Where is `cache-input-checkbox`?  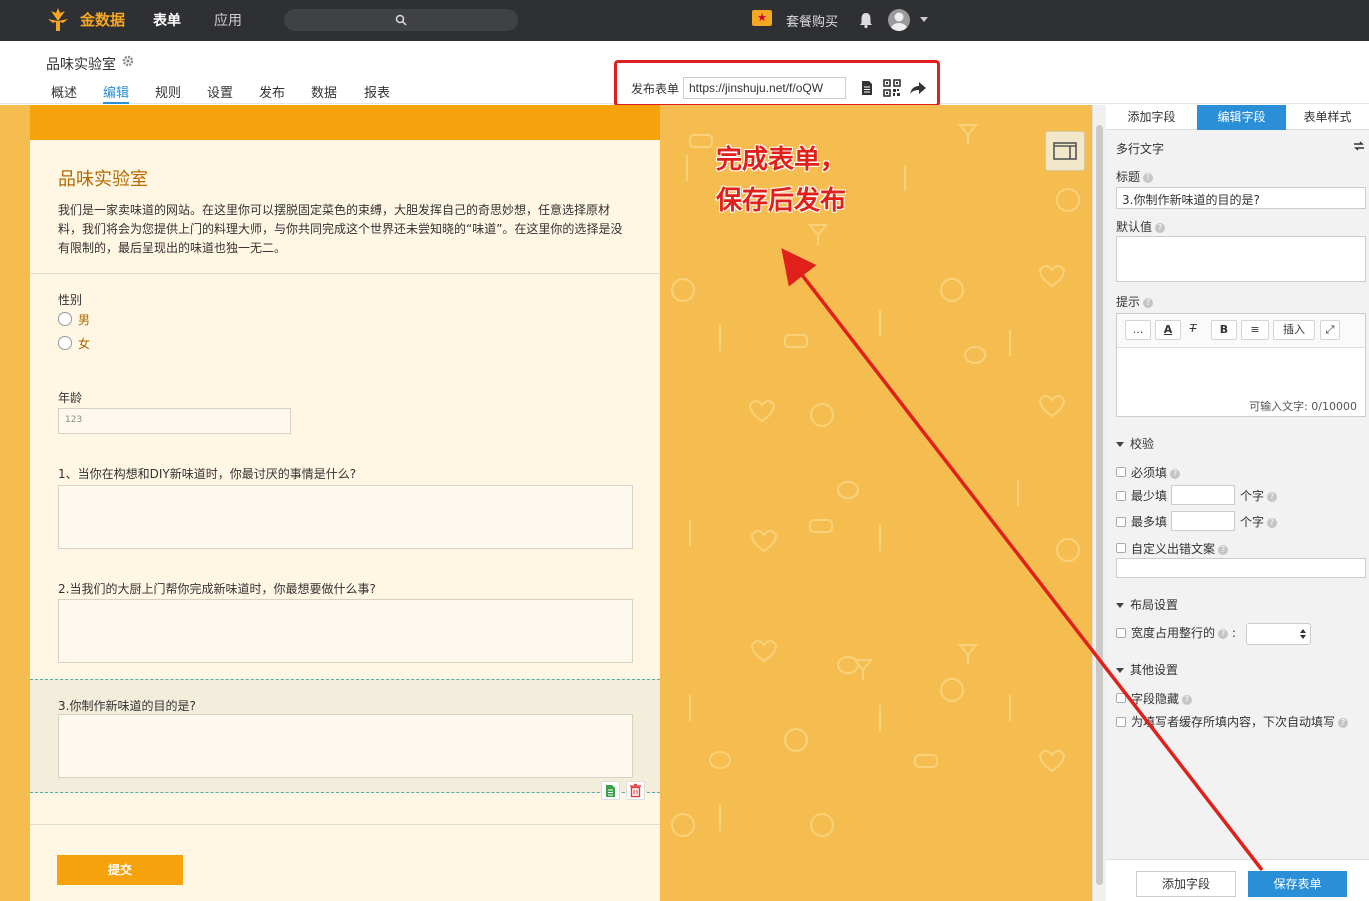 cache-input-checkbox is located at coordinates (1121, 722).